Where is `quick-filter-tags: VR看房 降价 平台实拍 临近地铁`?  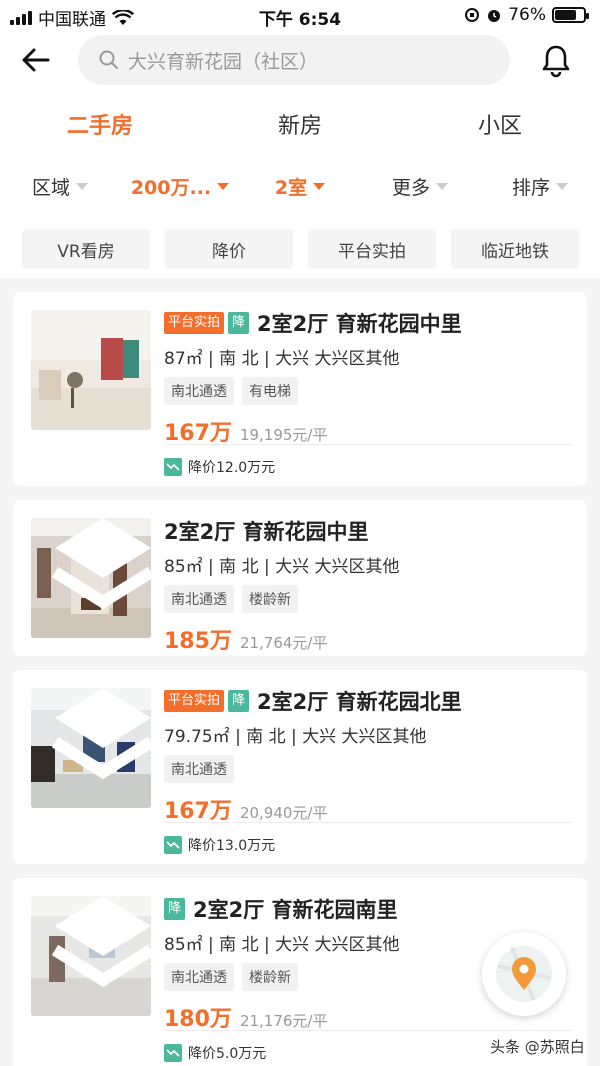 quick-filter-tags: VR看房 降价 平台实拍 临近地铁 is located at coordinates (300, 249).